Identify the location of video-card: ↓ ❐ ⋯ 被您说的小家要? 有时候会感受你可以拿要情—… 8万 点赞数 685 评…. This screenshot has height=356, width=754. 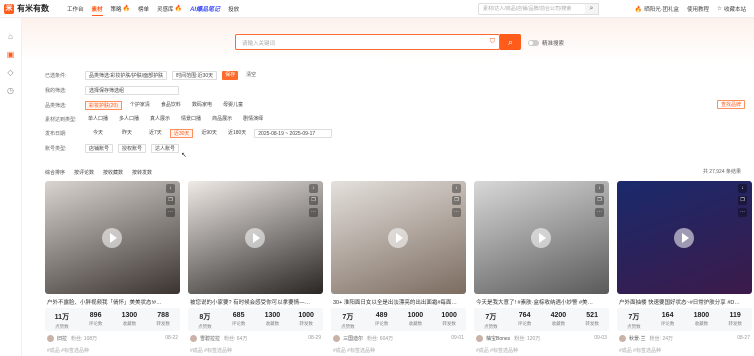
(255, 268).